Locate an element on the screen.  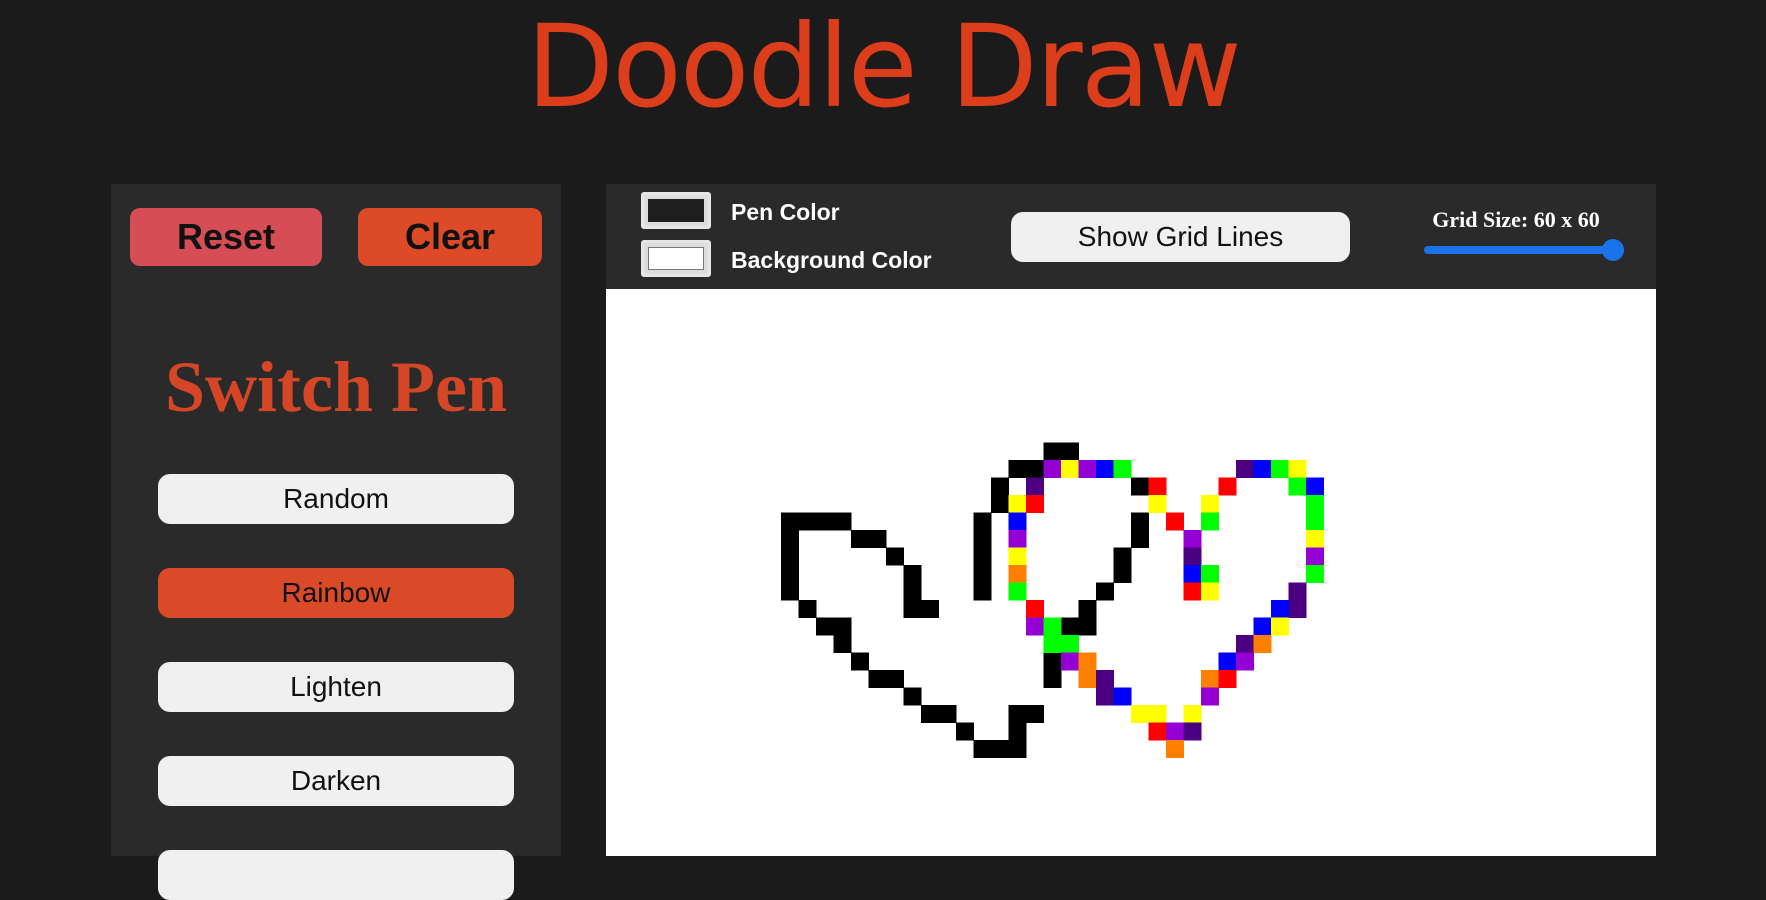
pen-mode-rainbow-button: Rainbow is located at coordinates (336, 593).